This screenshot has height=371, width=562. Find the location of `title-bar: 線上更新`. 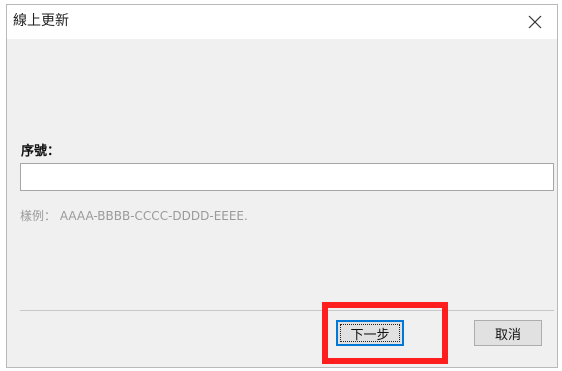

title-bar: 線上更新 is located at coordinates (282, 22).